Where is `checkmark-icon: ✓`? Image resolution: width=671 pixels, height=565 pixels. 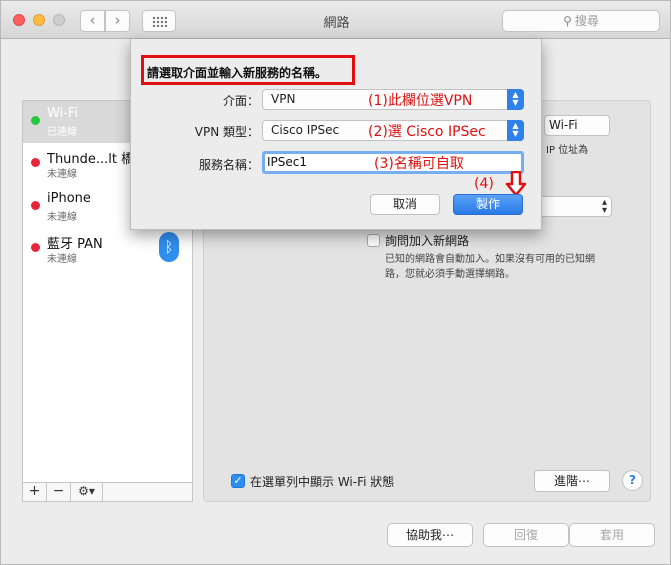
checkmark-icon: ✓ is located at coordinates (238, 480).